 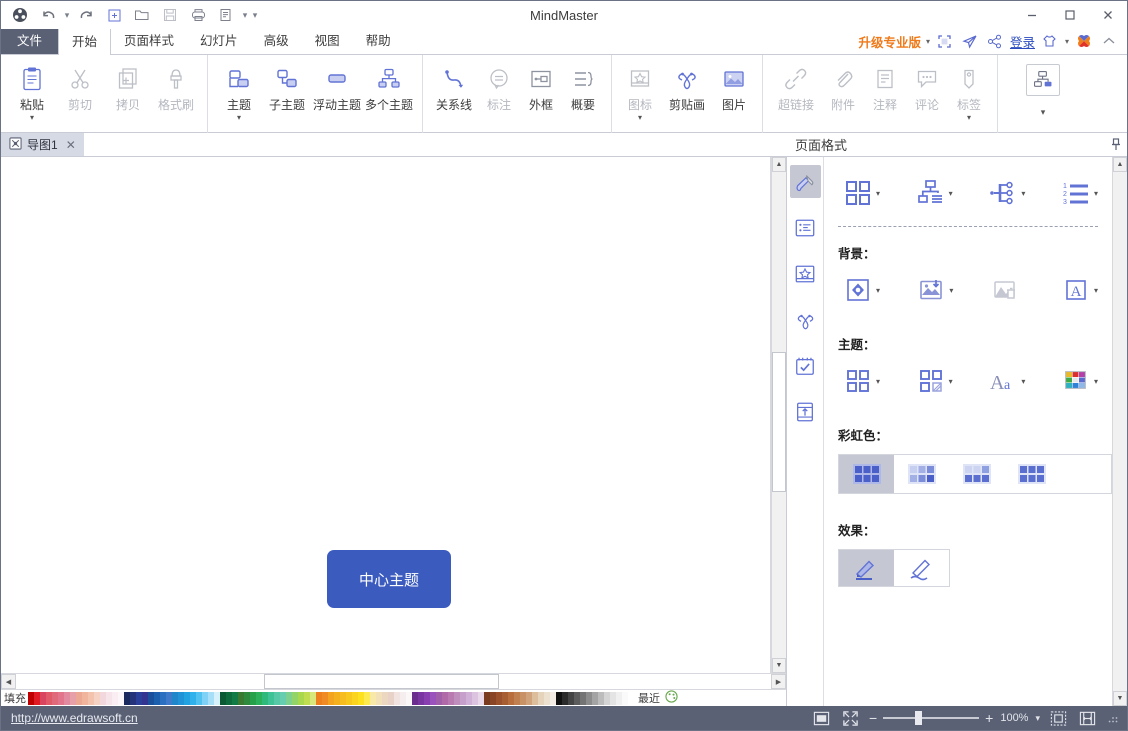 What do you see at coordinates (969, 118) in the screenshot?
I see `tag-dropdown-icon: ▾` at bounding box center [969, 118].